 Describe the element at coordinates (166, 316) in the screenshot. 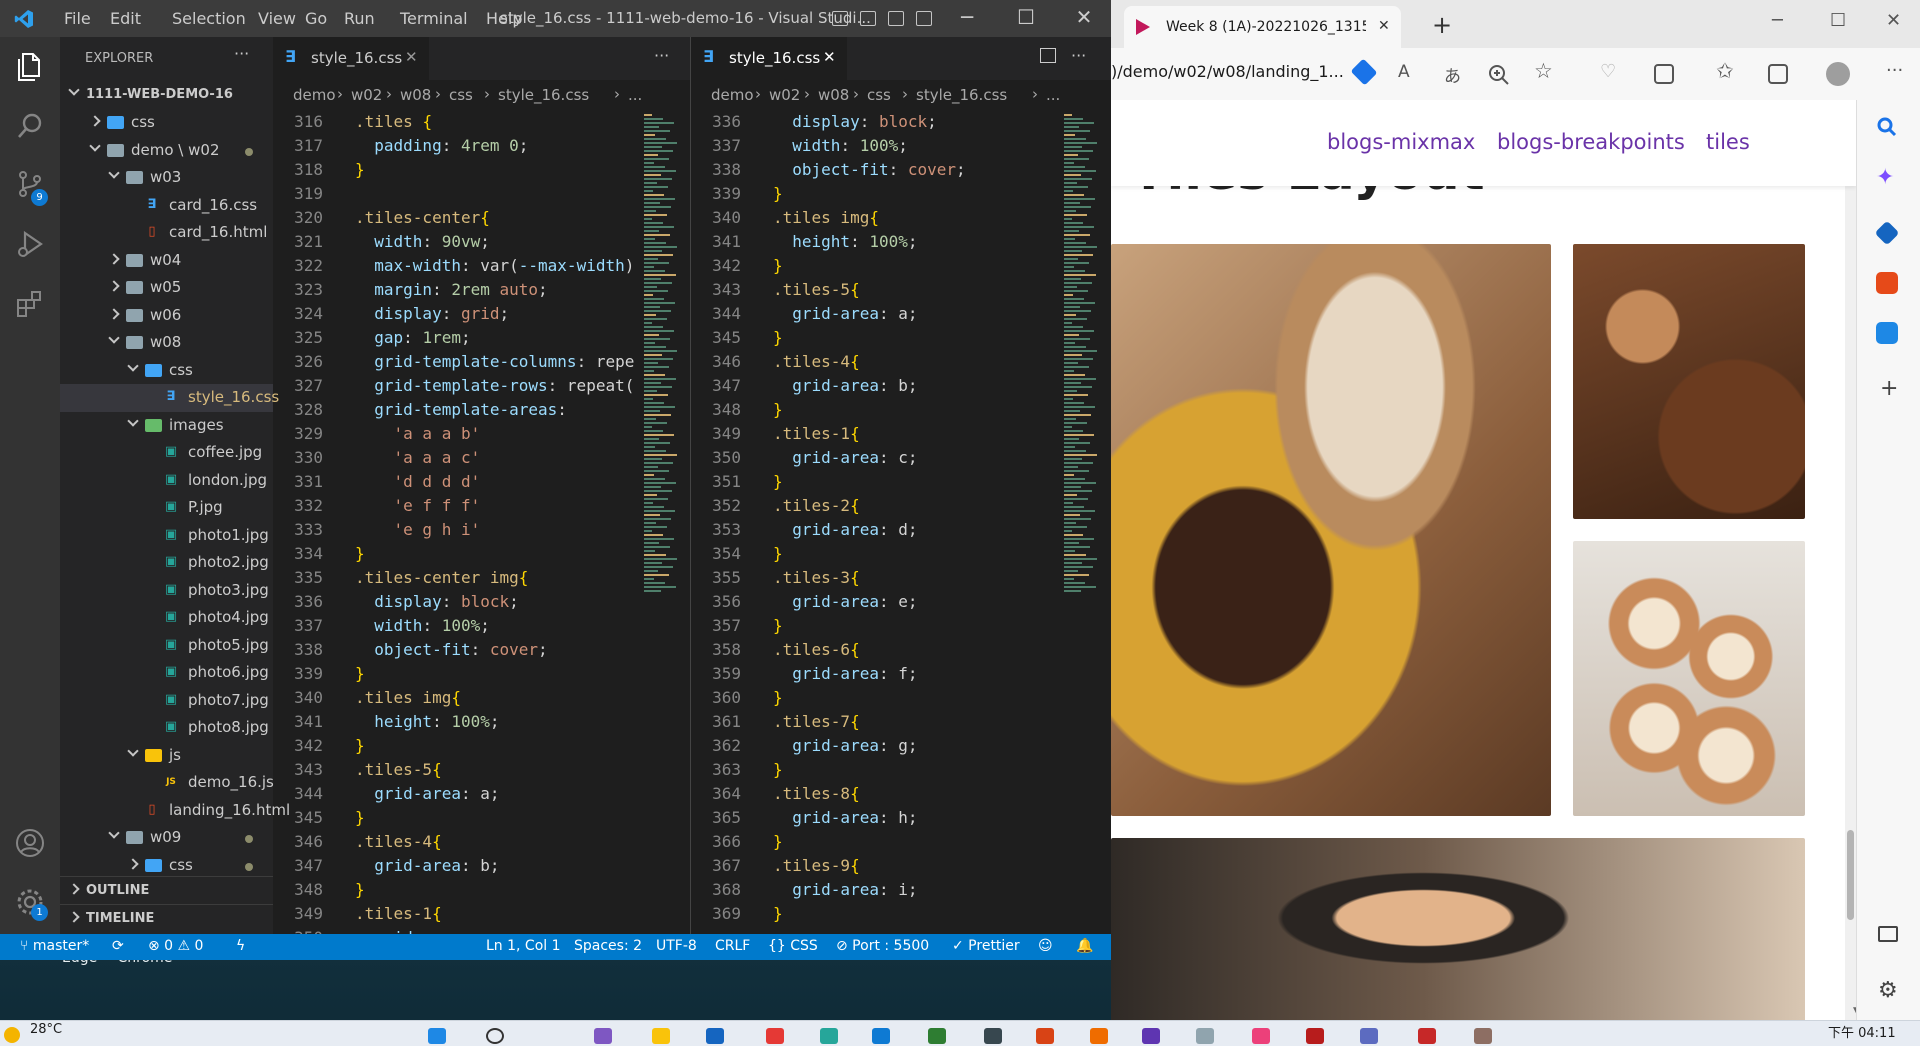

I see `tree-item-w06: w06` at that location.